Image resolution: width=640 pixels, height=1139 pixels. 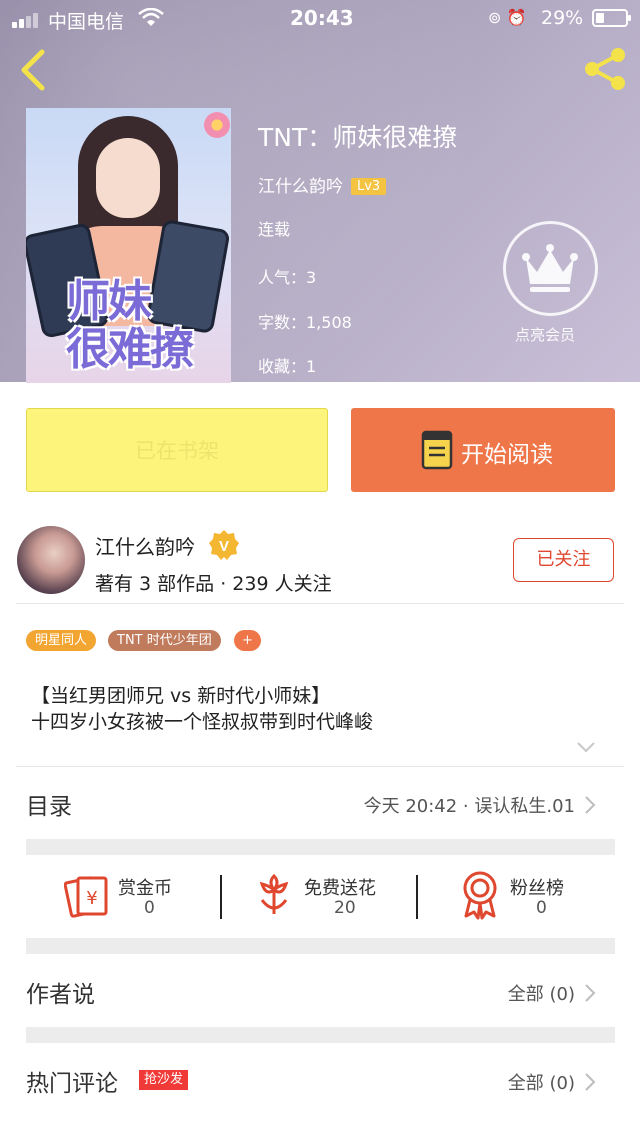 I want to click on hot-comments-all: 全部 (0), so click(x=497, y=1082).